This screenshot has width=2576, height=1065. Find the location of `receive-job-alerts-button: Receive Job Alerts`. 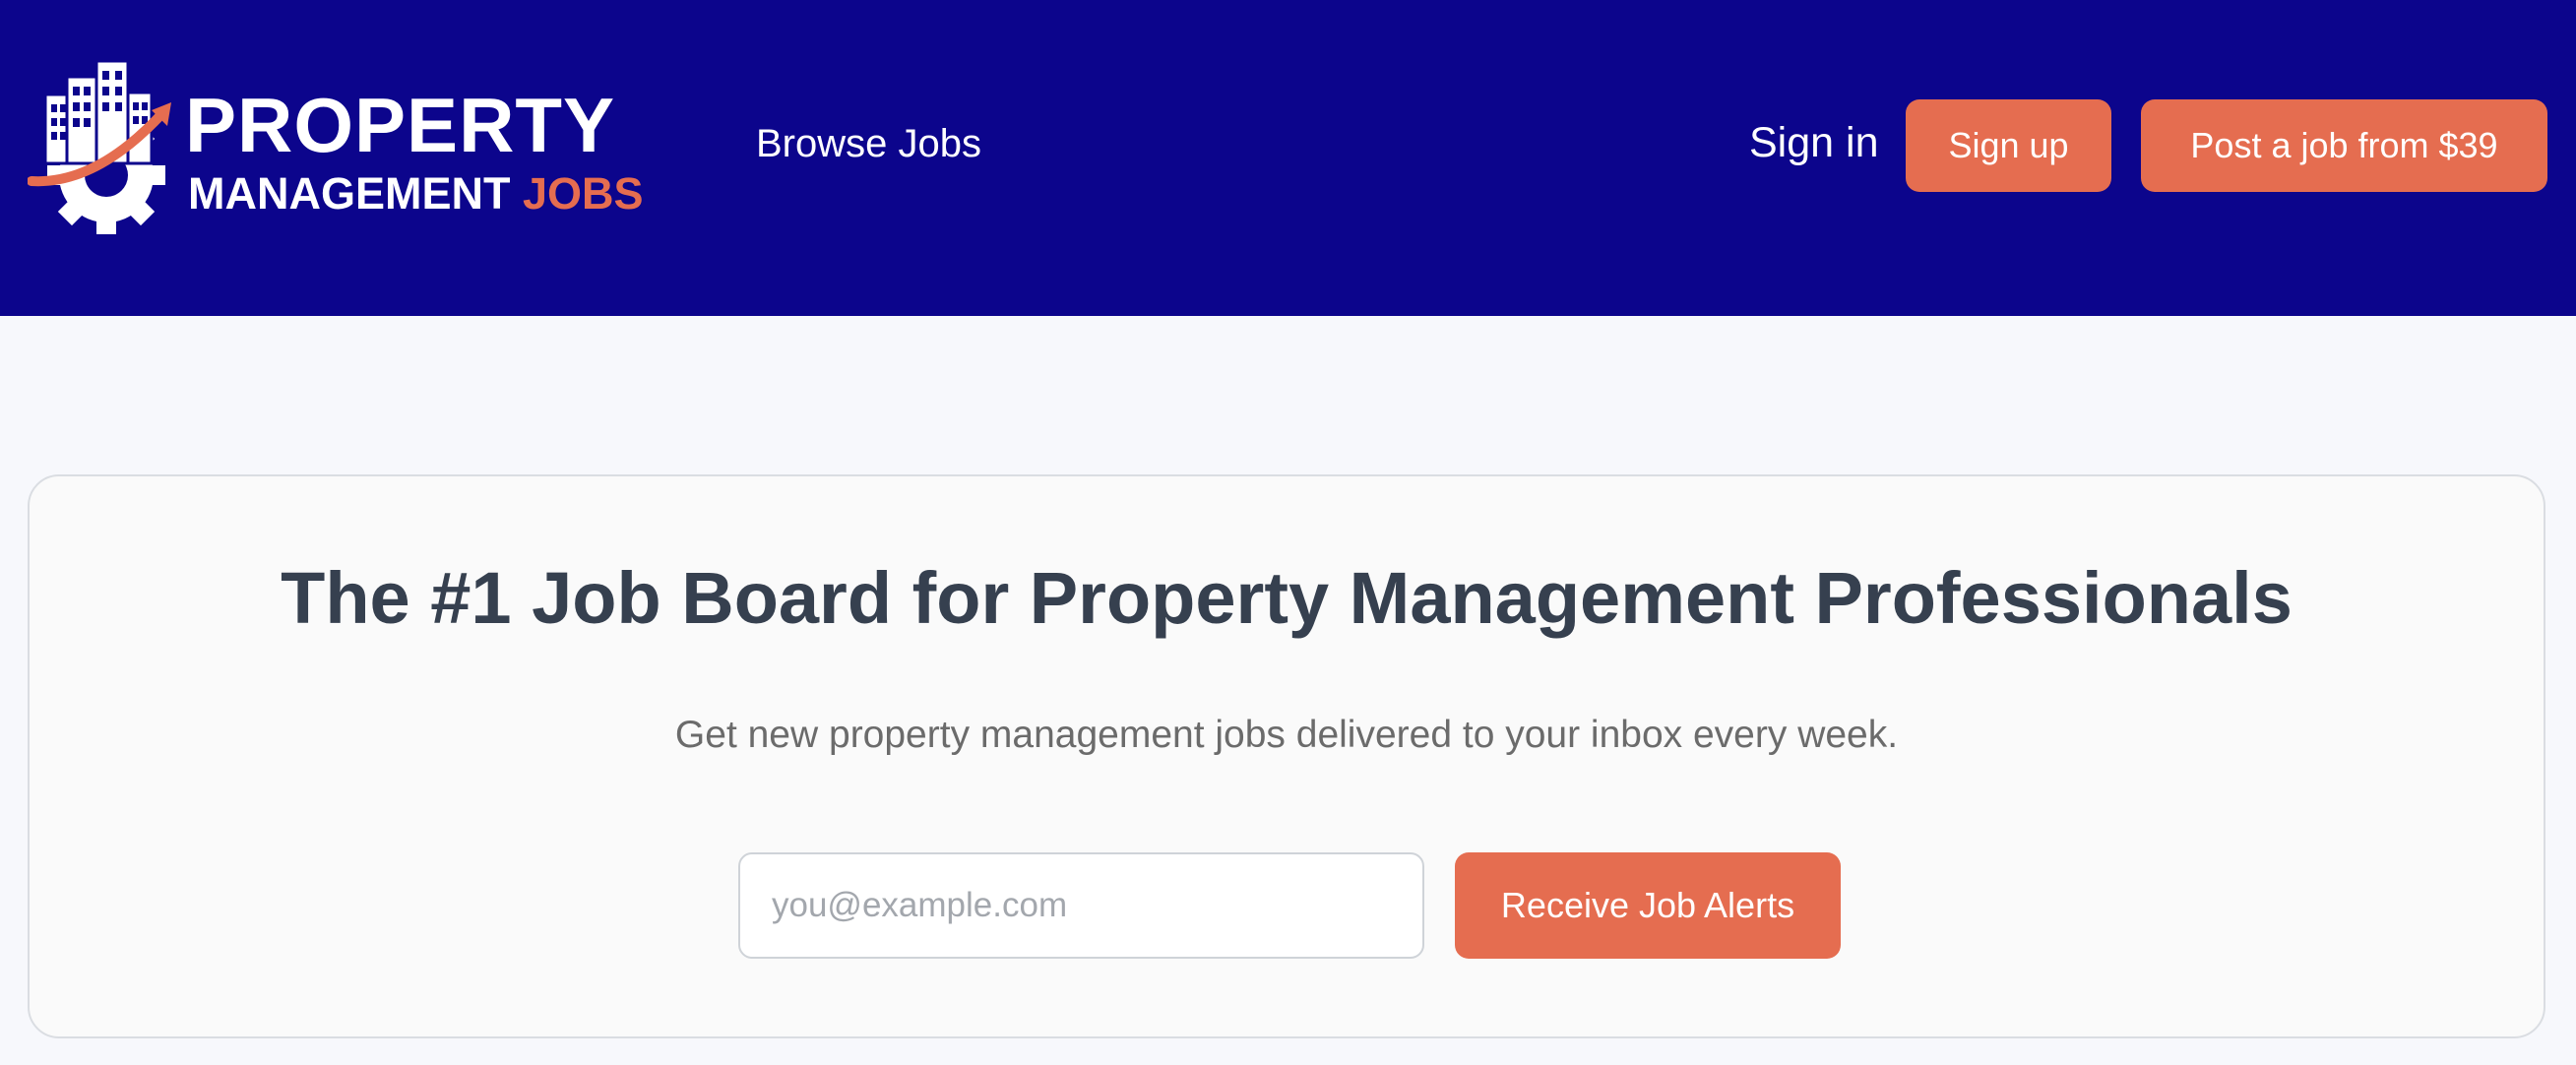

receive-job-alerts-button: Receive Job Alerts is located at coordinates (1648, 905).